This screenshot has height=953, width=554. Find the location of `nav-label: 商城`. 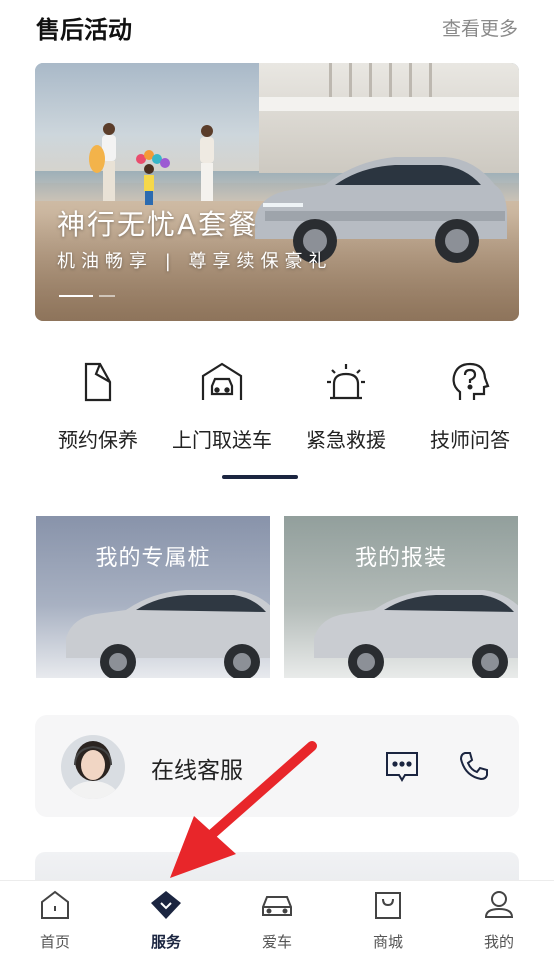

nav-label: 商城 is located at coordinates (387, 942).